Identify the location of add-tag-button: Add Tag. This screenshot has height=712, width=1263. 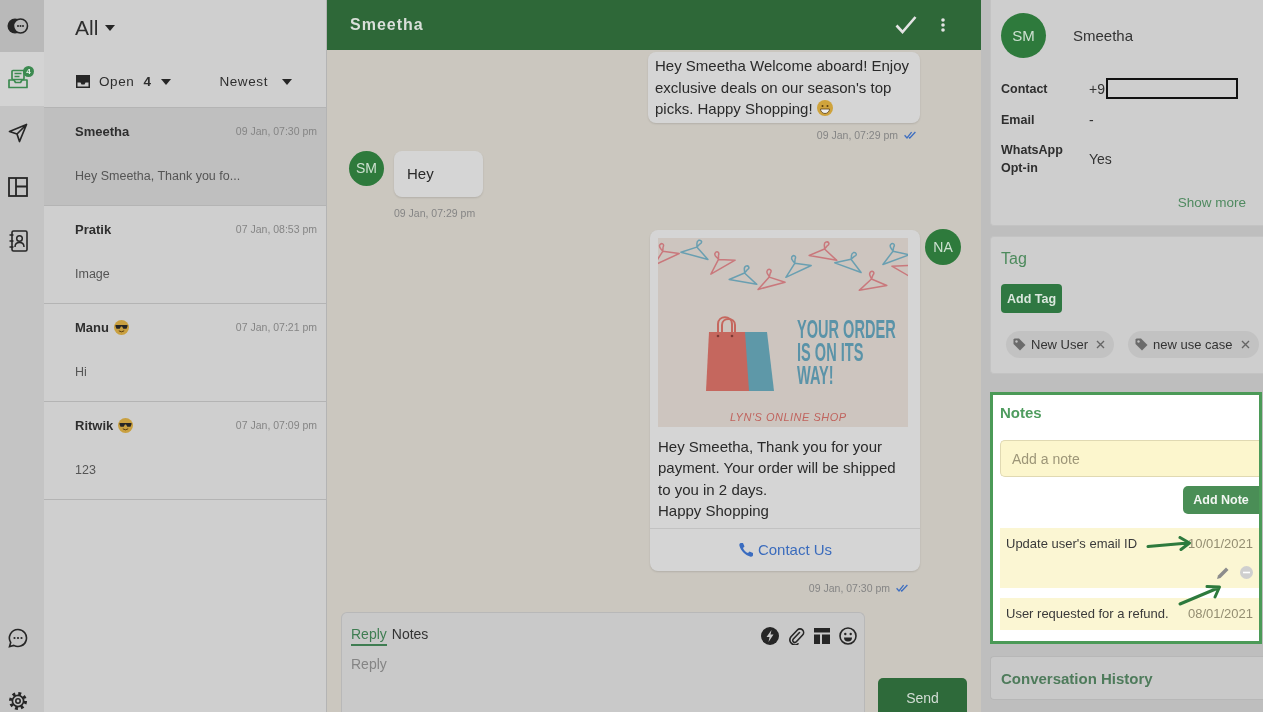
(1032, 298).